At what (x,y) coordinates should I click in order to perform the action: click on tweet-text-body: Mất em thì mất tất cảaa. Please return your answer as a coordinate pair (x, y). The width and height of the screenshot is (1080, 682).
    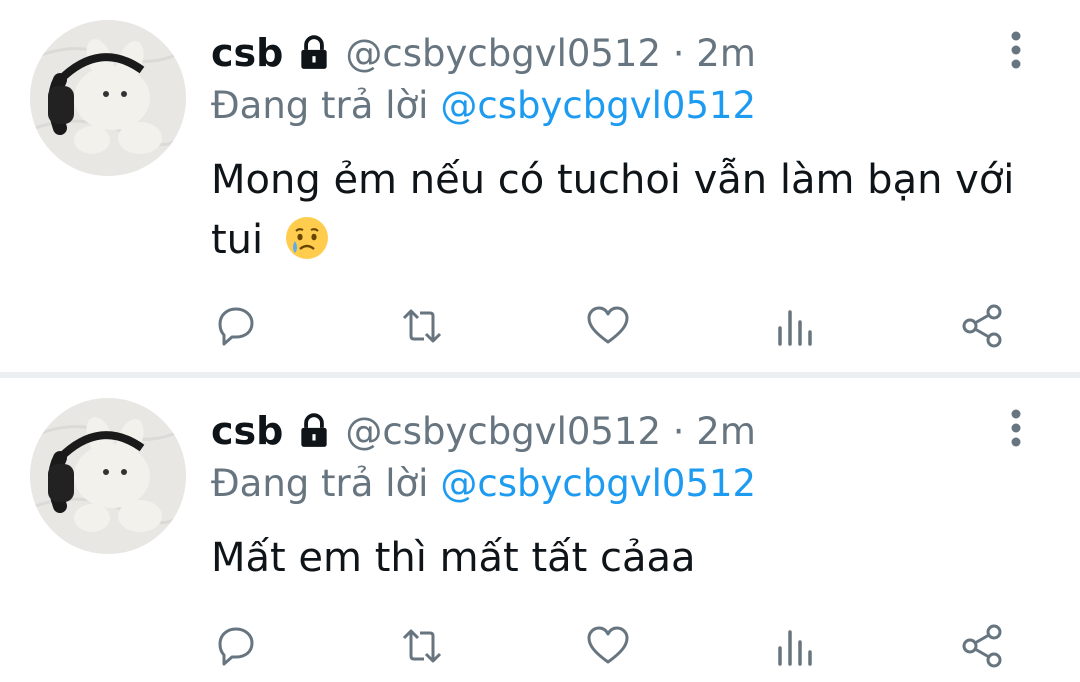
    Looking at the image, I should click on (453, 558).